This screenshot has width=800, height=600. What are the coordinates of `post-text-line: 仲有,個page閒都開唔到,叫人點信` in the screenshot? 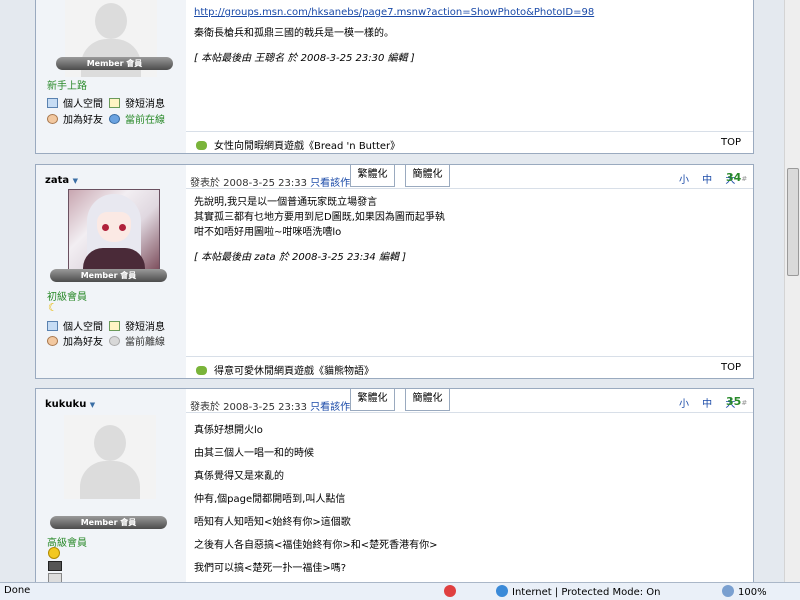 It's located at (270, 499).